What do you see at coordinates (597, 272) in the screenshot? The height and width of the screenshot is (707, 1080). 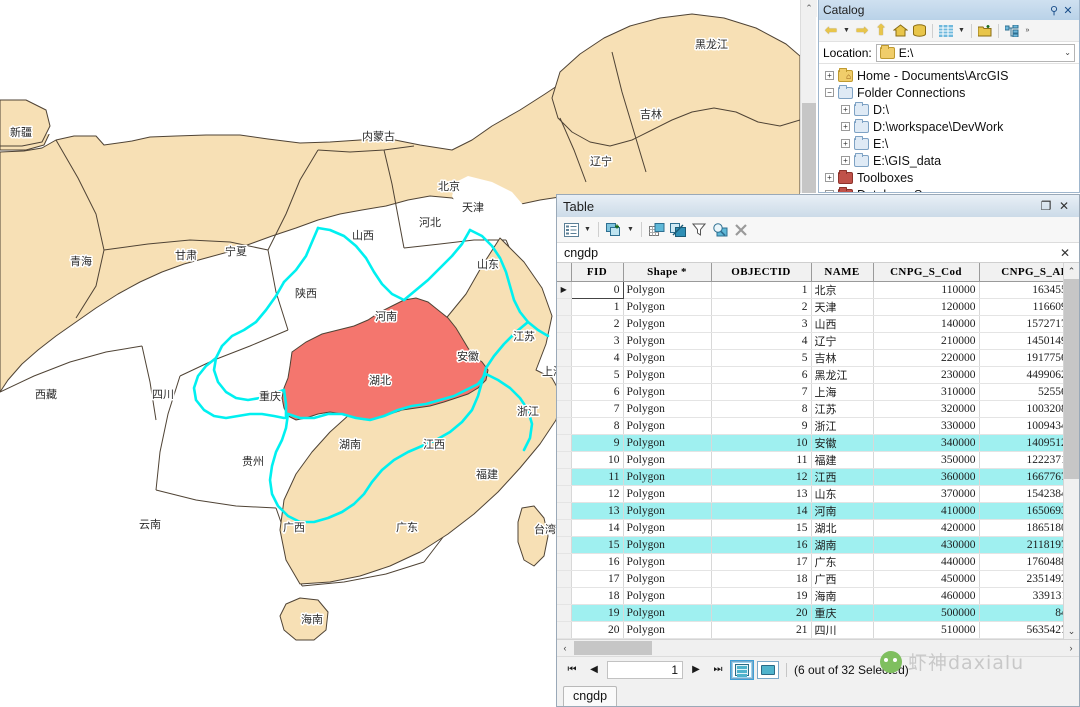 I see `column-header: FID` at bounding box center [597, 272].